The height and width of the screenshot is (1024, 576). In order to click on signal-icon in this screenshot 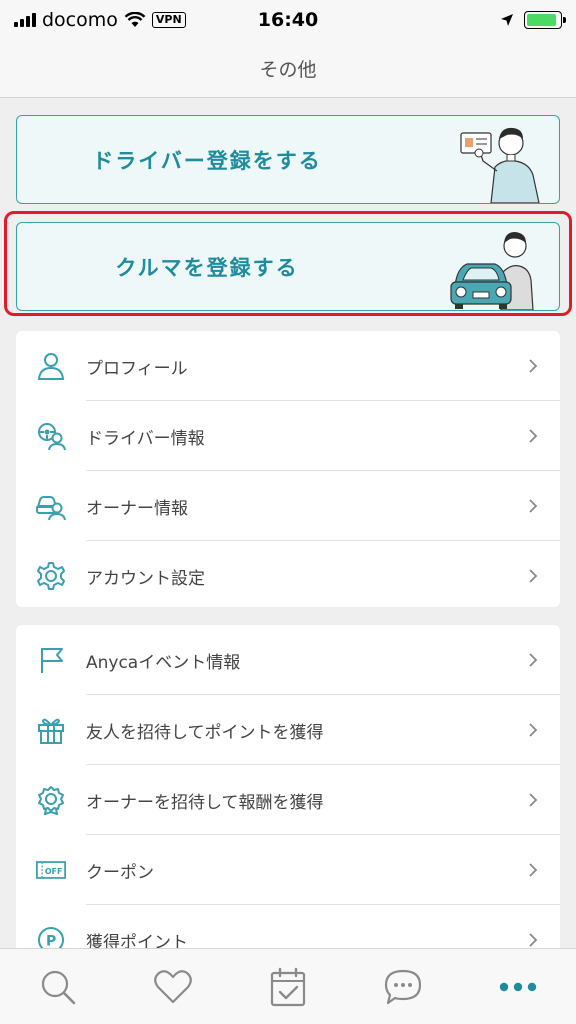, I will do `click(25, 20)`.